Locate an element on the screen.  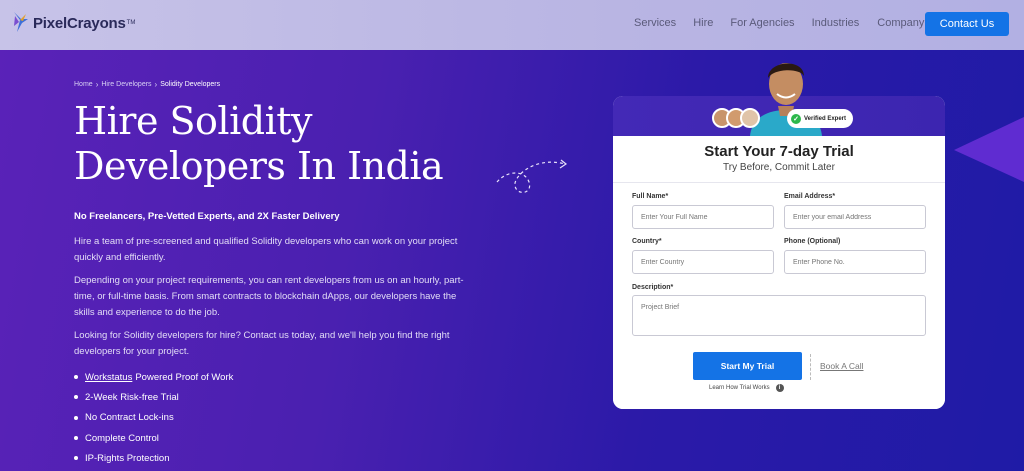
form-subtitle: Try Before, Commit Later is located at coordinates (779, 167).